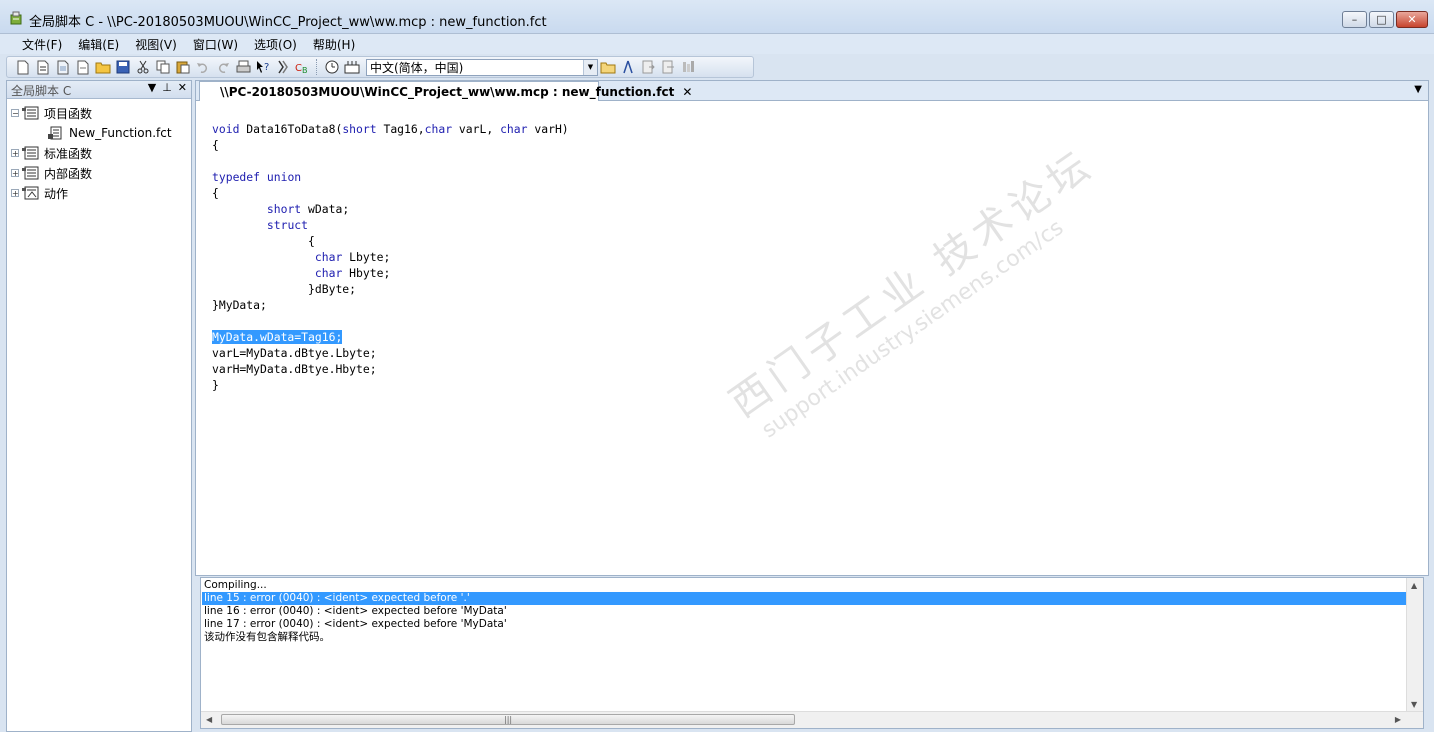 This screenshot has height=732, width=1434. Describe the element at coordinates (239, 305) in the screenshot. I see `code-line: }MyData;` at that location.